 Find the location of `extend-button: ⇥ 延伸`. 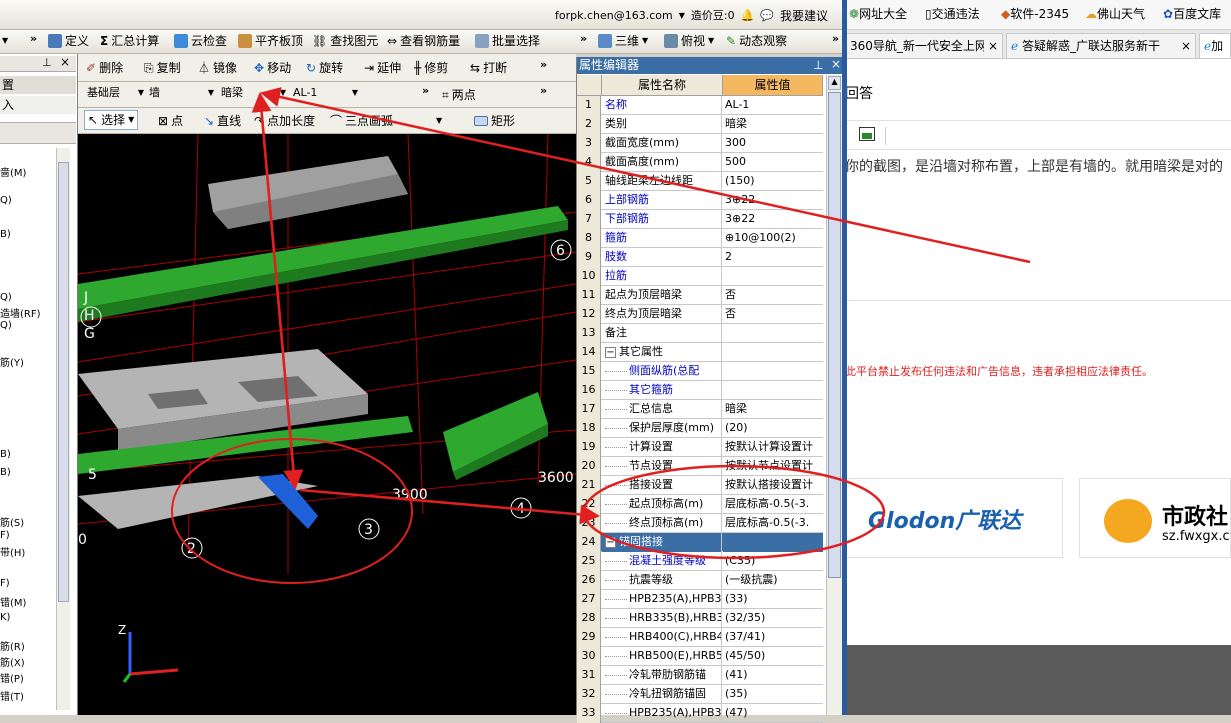

extend-button: ⇥ 延伸 is located at coordinates (382, 68).